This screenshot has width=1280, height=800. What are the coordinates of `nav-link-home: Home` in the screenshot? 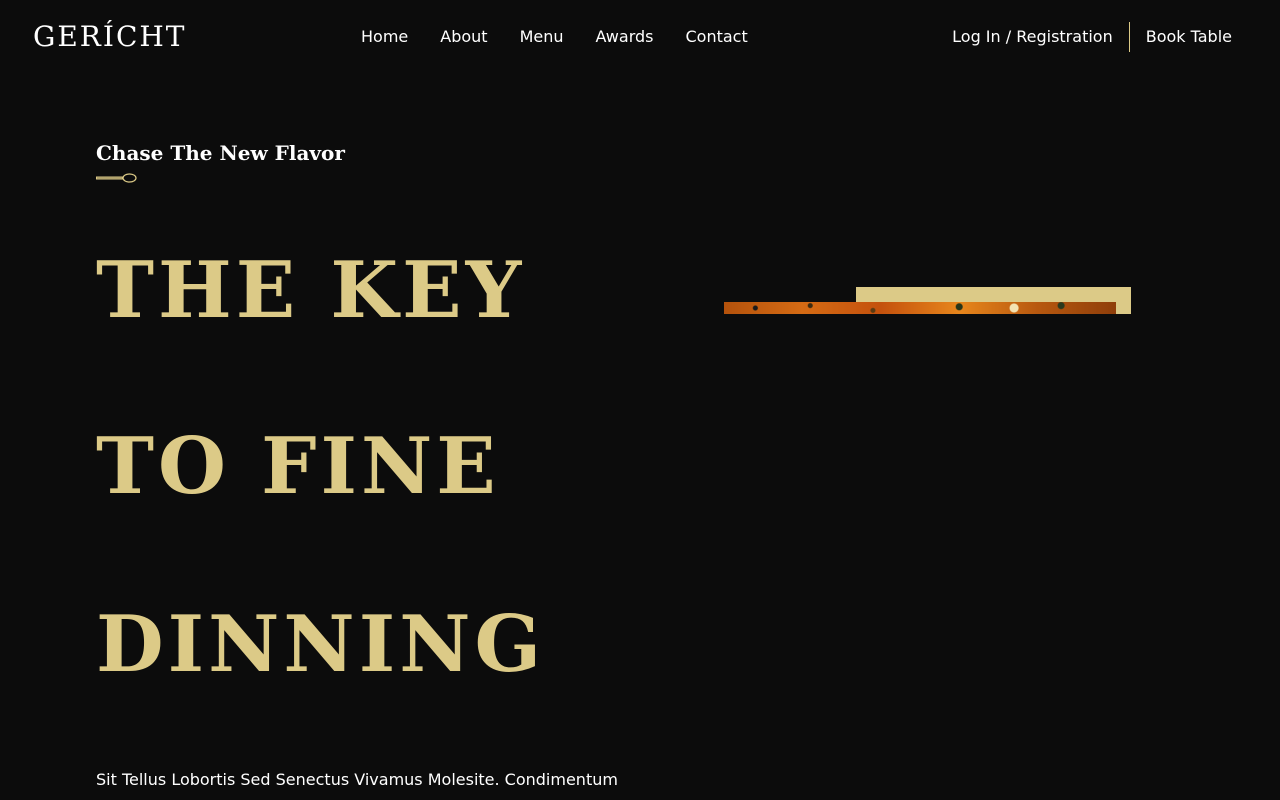 It's located at (384, 37).